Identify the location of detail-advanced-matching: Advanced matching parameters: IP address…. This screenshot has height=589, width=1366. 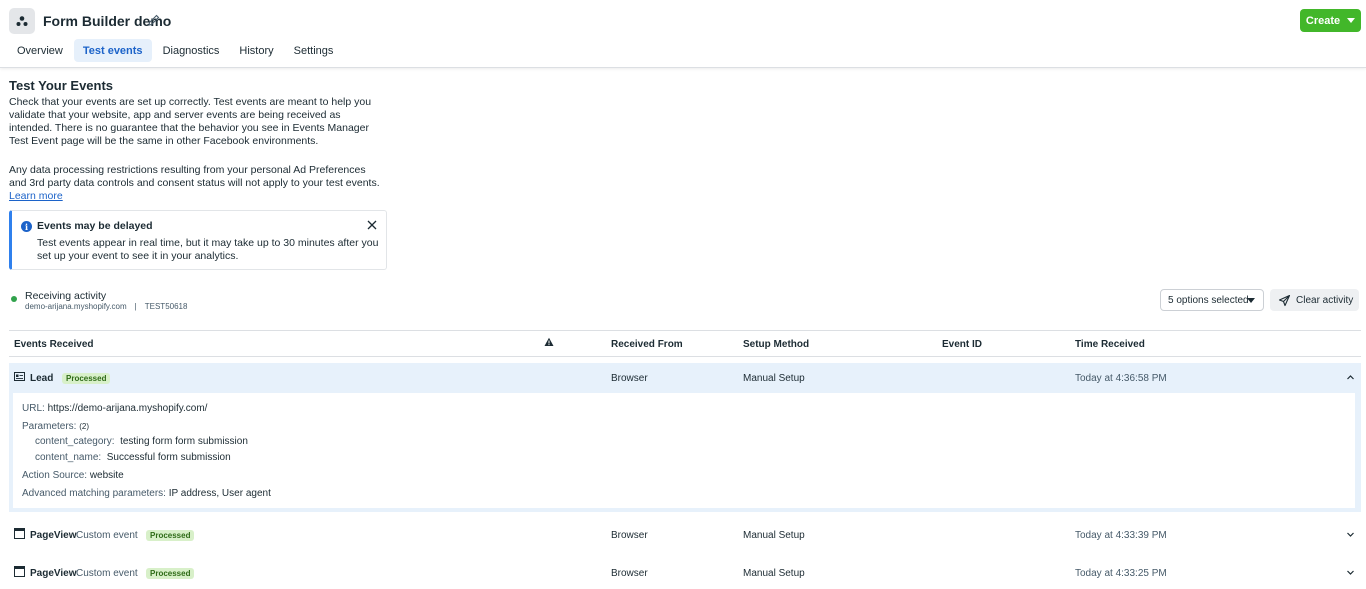
(146, 493).